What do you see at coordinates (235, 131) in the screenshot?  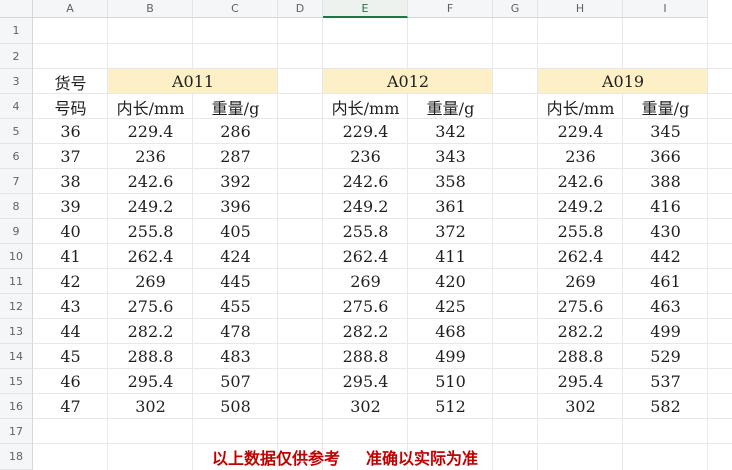 I see `weight-cell: 286` at bounding box center [235, 131].